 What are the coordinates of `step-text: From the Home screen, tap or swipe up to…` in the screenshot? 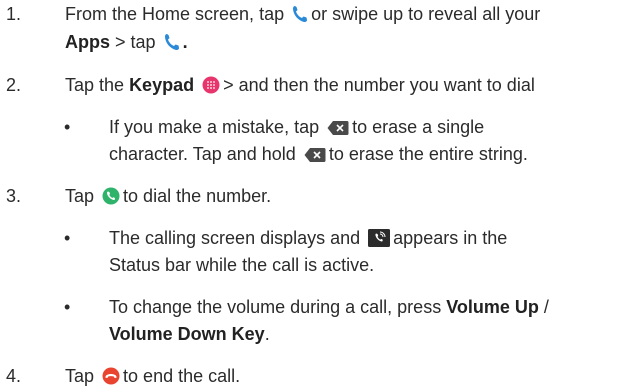 It's located at (302, 15).